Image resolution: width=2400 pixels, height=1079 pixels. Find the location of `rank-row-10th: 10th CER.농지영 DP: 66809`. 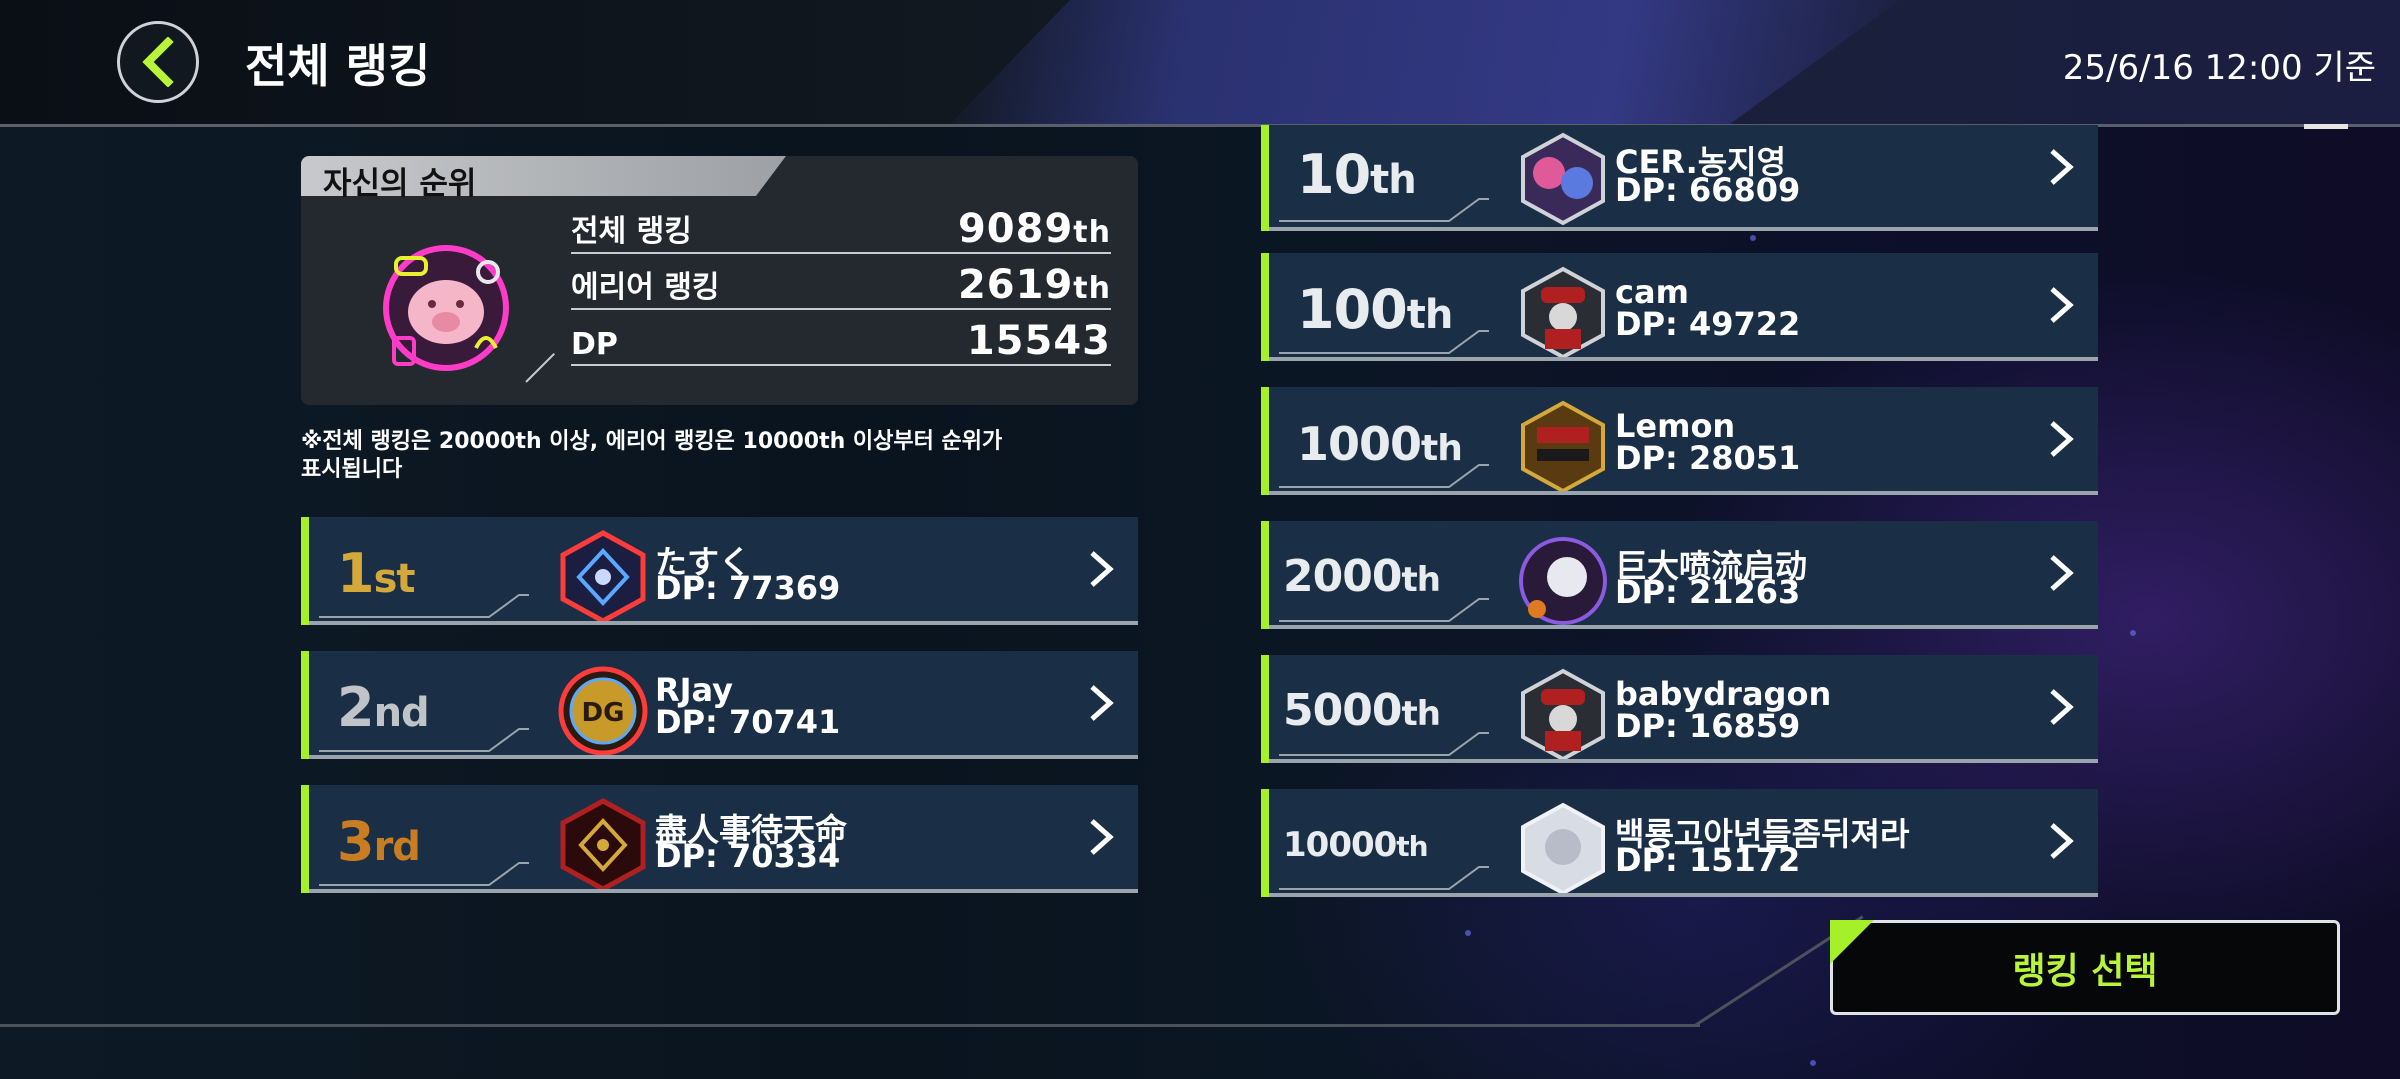

rank-row-10th: 10th CER.농지영 DP: 66809 is located at coordinates (1679, 178).